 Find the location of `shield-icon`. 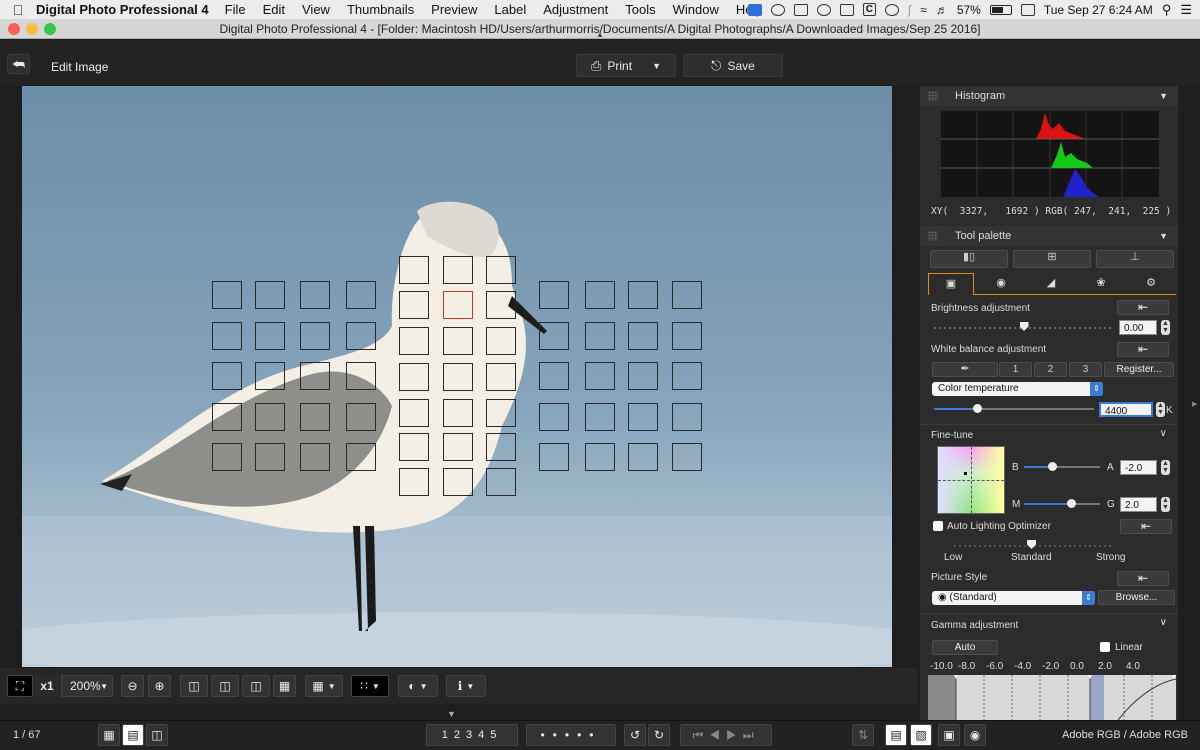

shield-icon is located at coordinates (800, 9).